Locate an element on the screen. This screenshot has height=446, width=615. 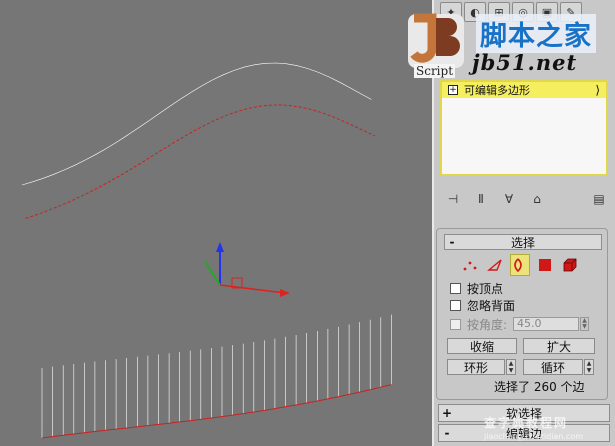
ring-spinner: ▲ ▼ is located at coordinates (511, 367).